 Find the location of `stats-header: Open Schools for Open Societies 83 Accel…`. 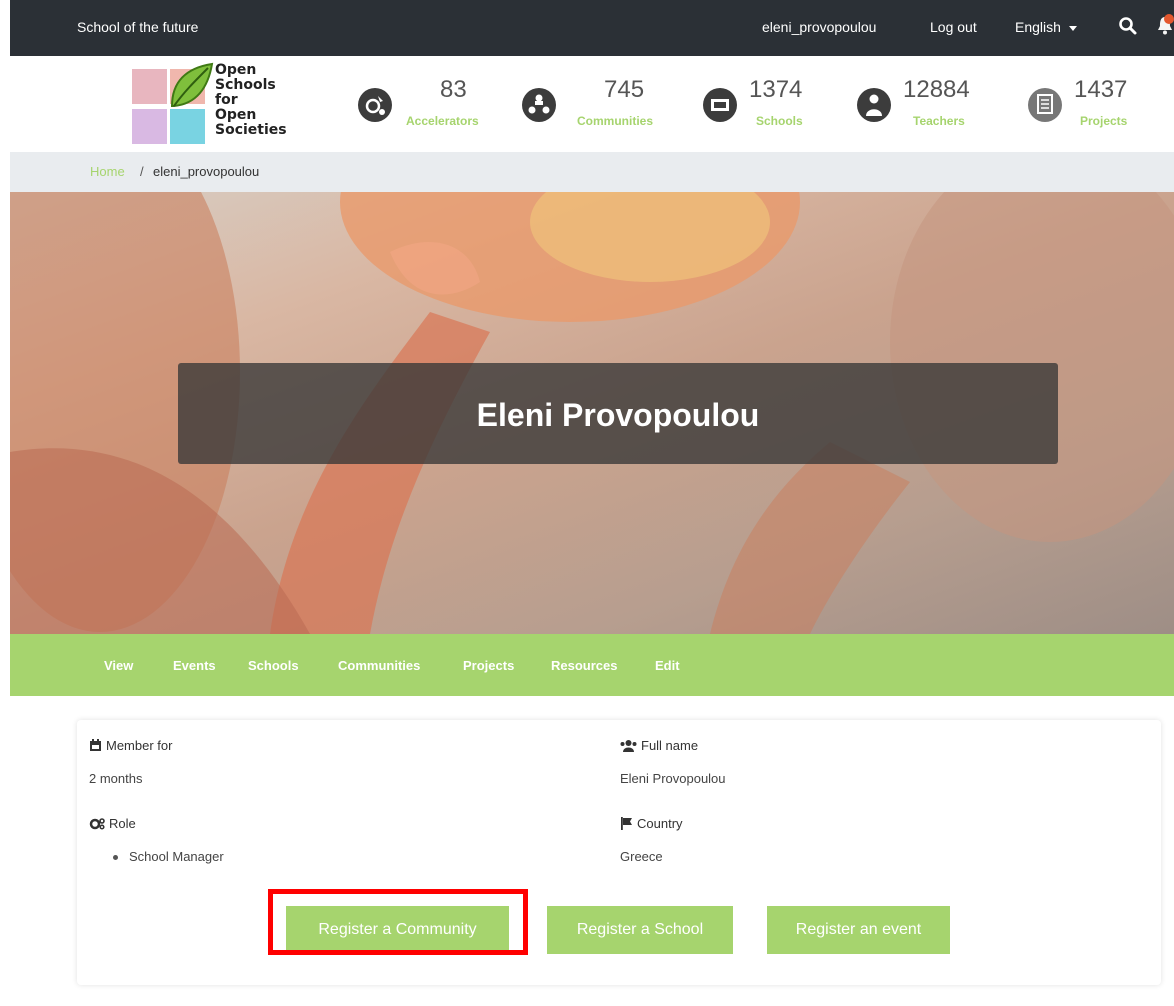

stats-header: Open Schools for Open Societies 83 Accel… is located at coordinates (592, 104).